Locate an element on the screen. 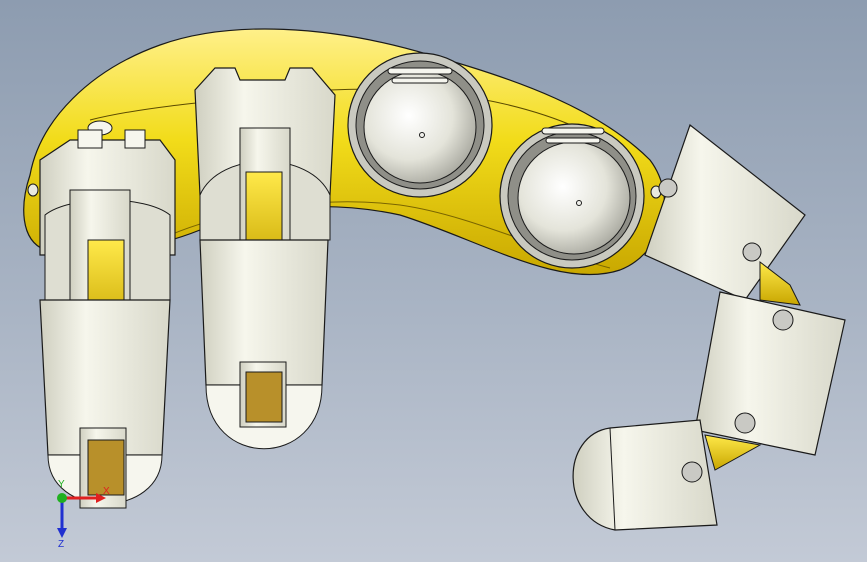 The image size is (867, 562). y-axis-marker is located at coordinates (62, 498).